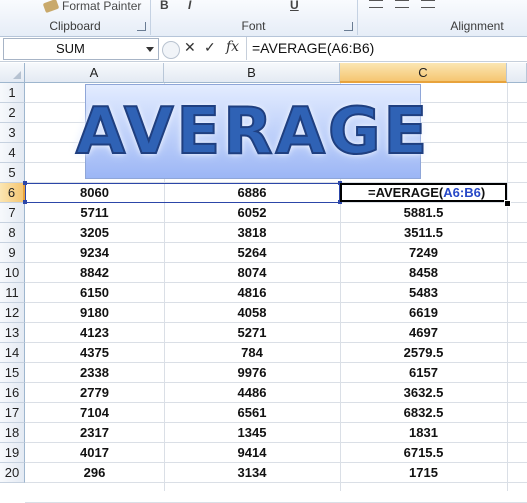  I want to click on cell-c11: 5483, so click(423, 293).